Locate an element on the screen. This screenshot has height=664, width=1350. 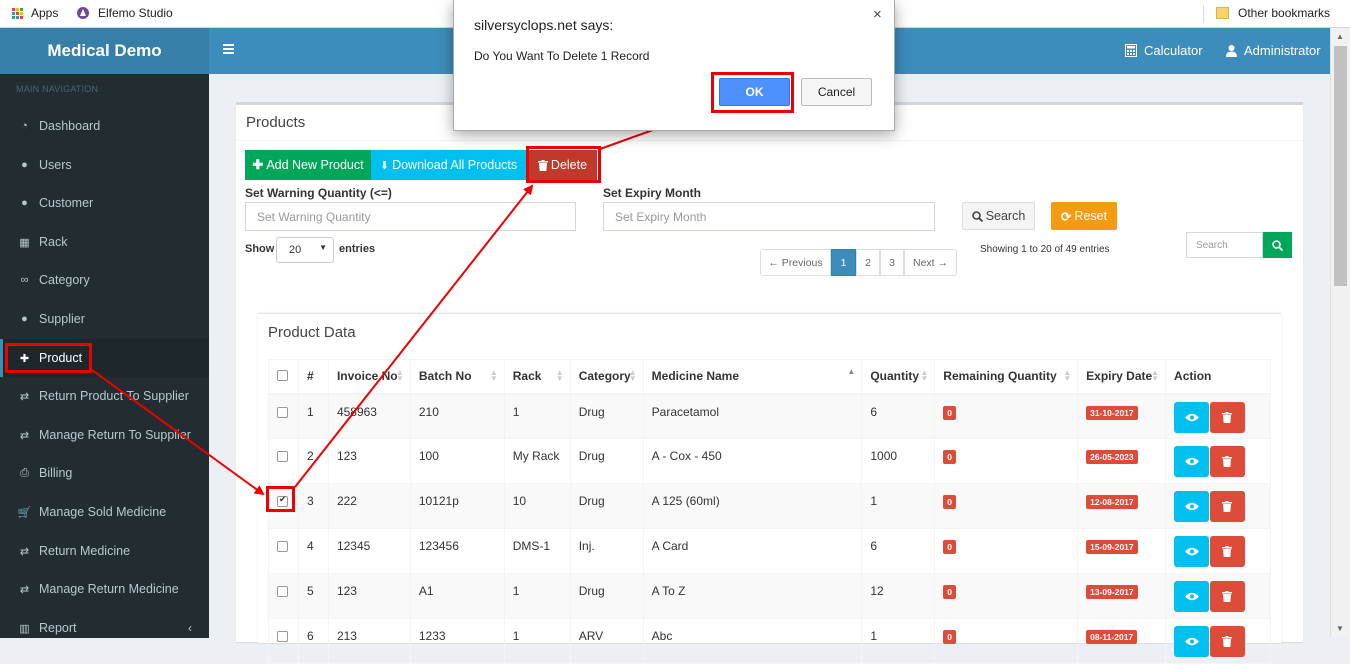
studio-bookmark: Elfemo Studio is located at coordinates (124, 13).